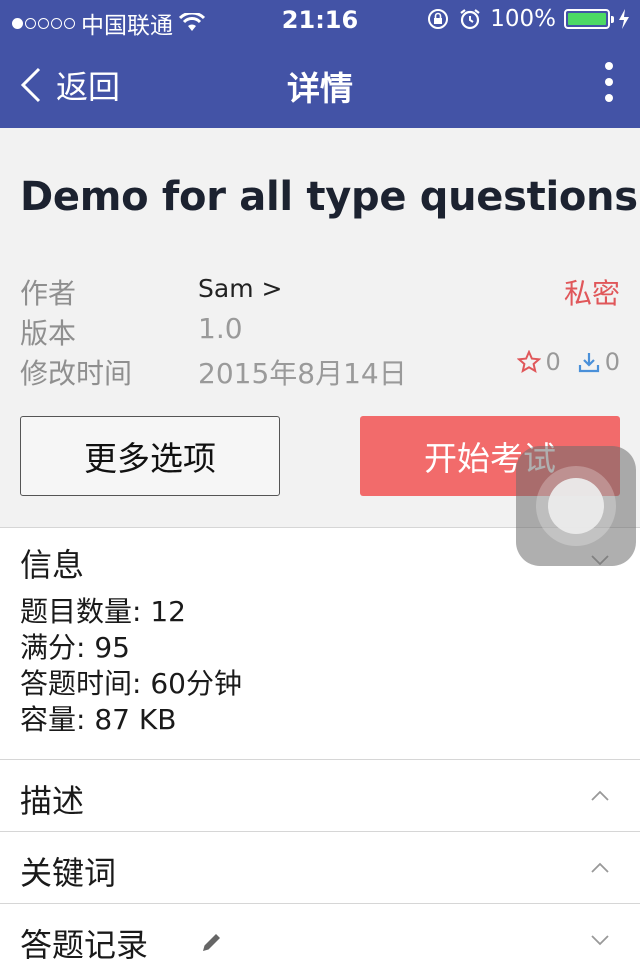 The width and height of the screenshot is (640, 960). Describe the element at coordinates (320, 868) in the screenshot. I see `keywords-section: 关键词` at that location.